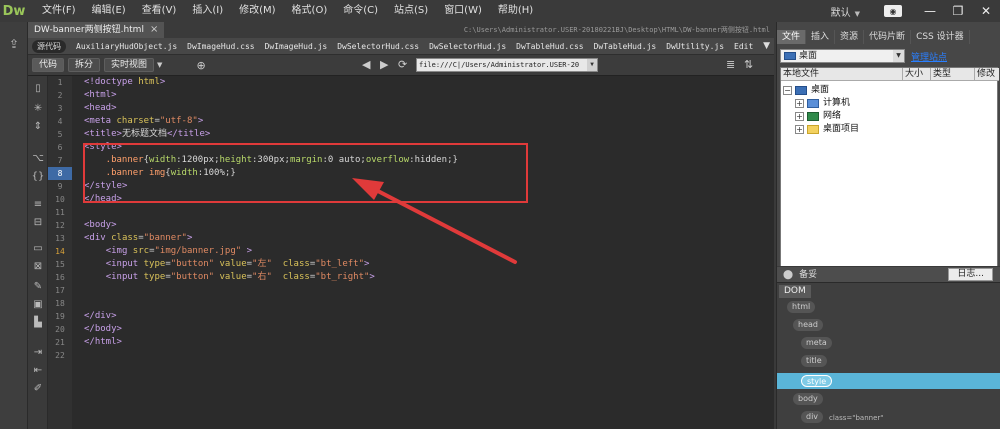 Image resolution: width=1000 pixels, height=429 pixels. I want to click on chevron-down-icon: ▼, so click(898, 56).